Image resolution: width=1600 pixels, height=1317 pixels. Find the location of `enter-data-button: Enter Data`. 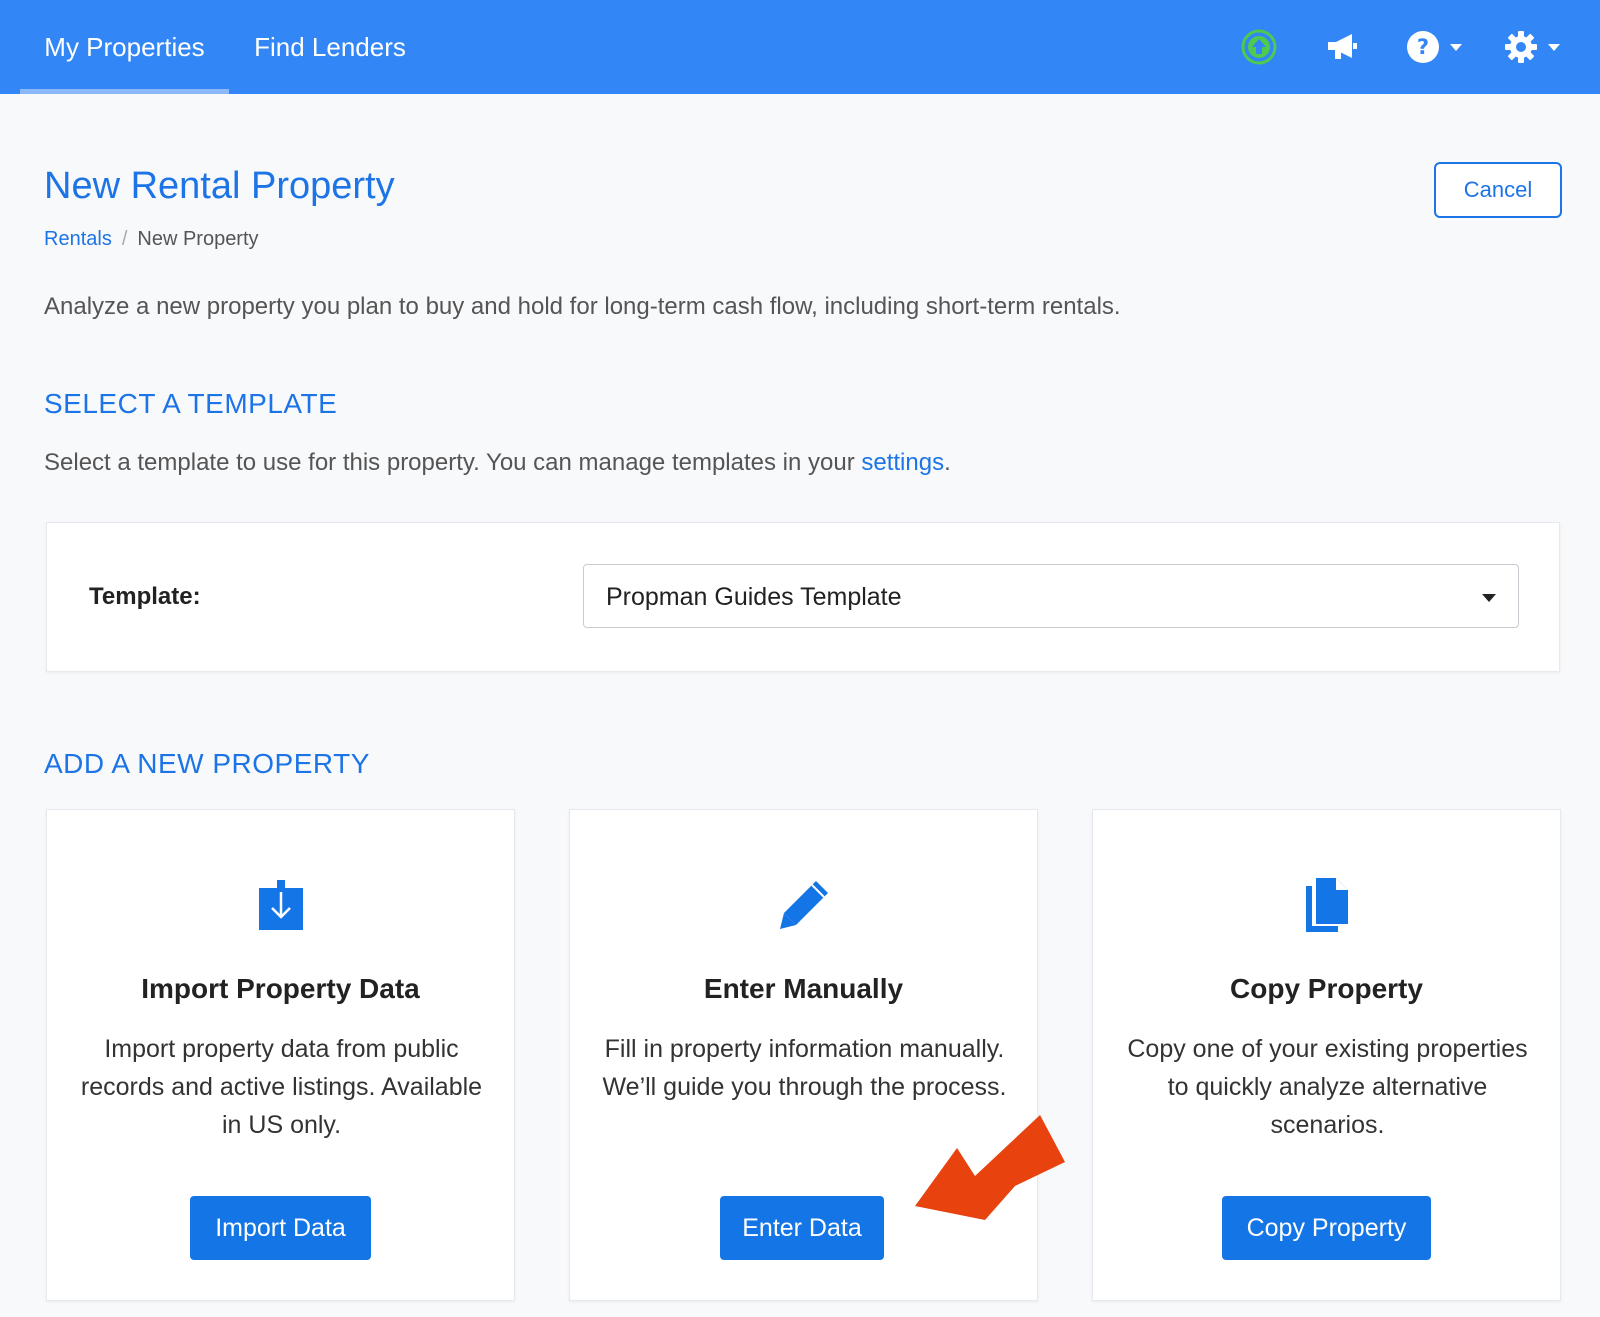

enter-data-button: Enter Data is located at coordinates (802, 1228).